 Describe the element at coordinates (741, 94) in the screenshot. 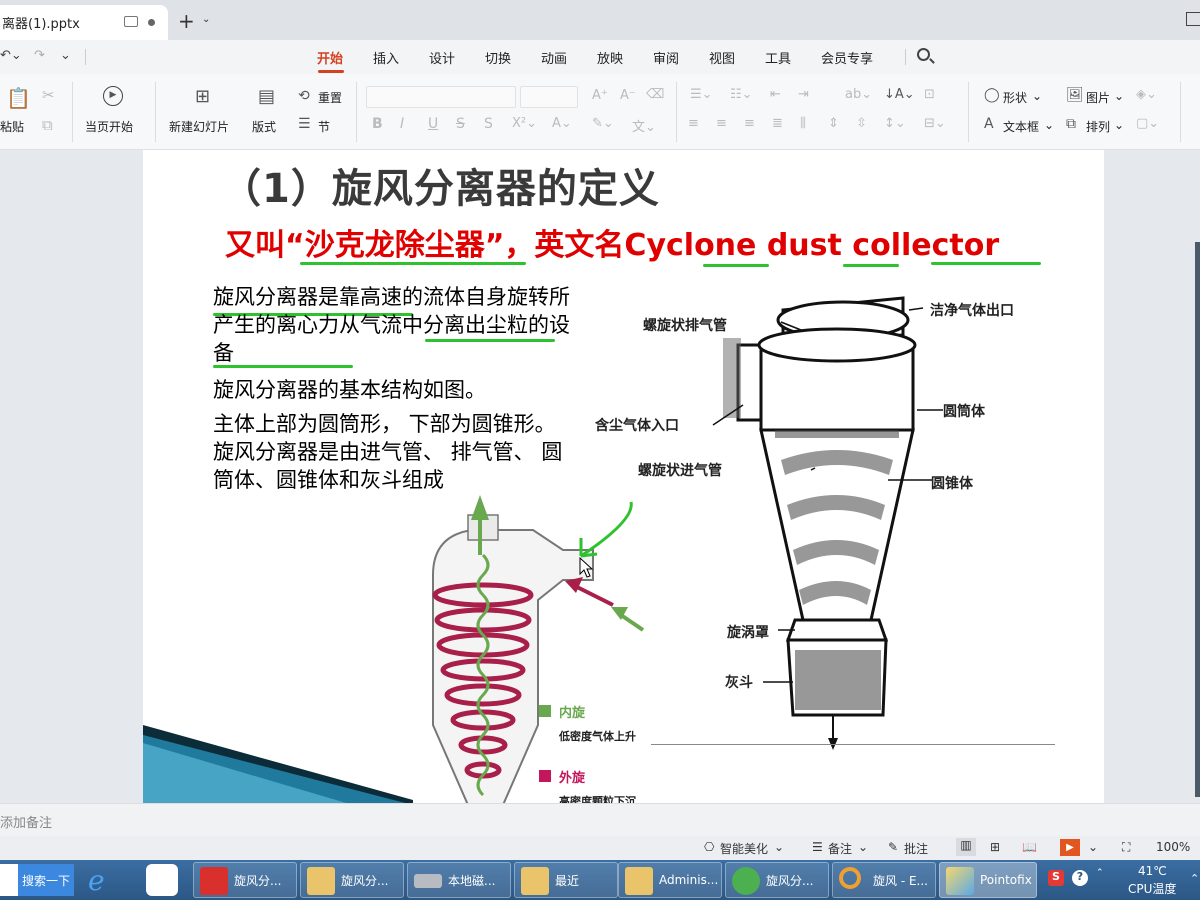

I see `numbered-list-icon: ☷⌄` at that location.